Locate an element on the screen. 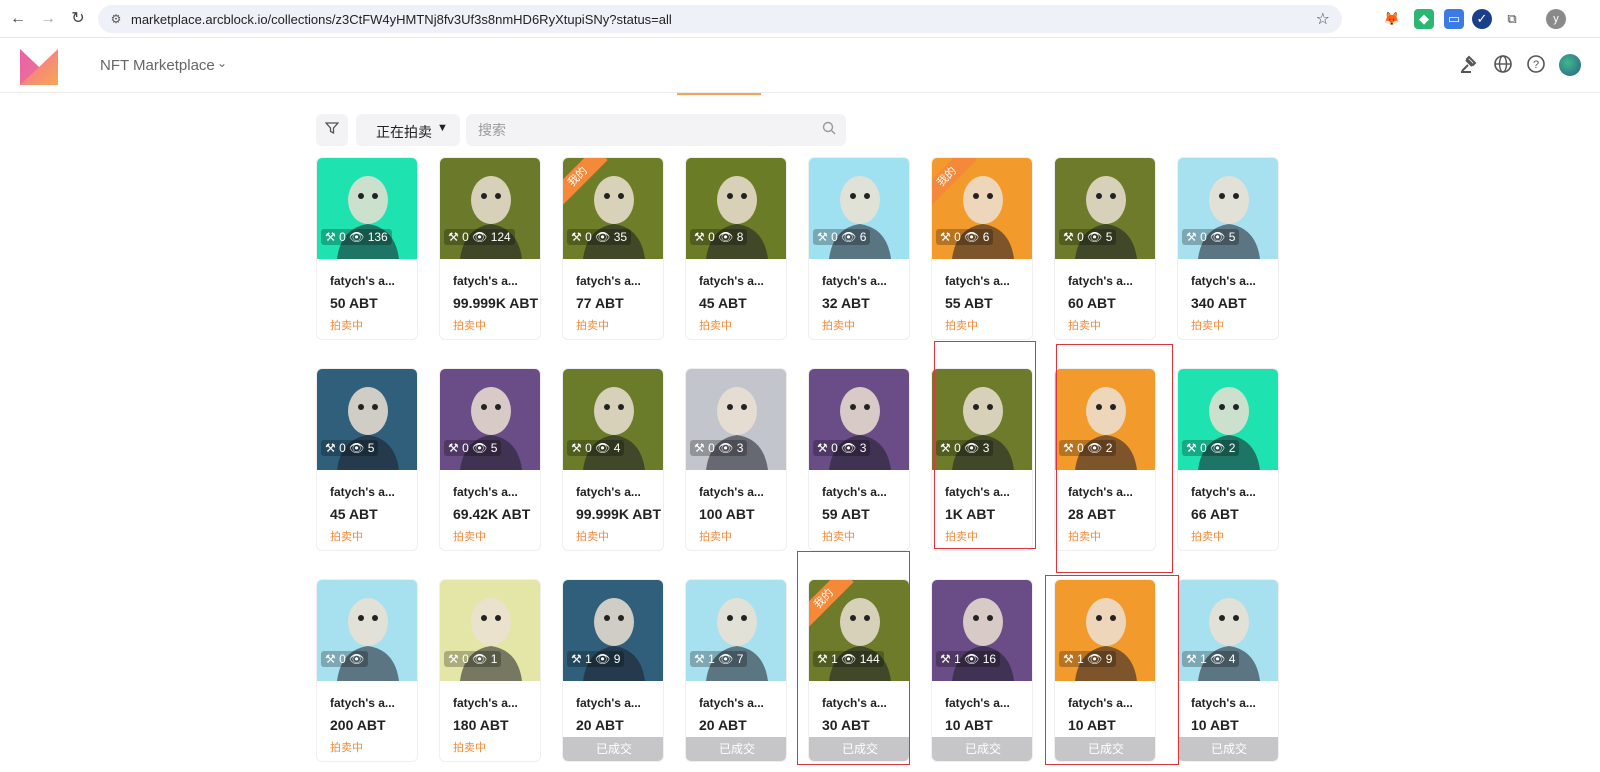 This screenshot has width=1600, height=772. nft-card: ⚒ 1 👁 9 fatych's a... 10 ABT 已成交 is located at coordinates (1105, 670).